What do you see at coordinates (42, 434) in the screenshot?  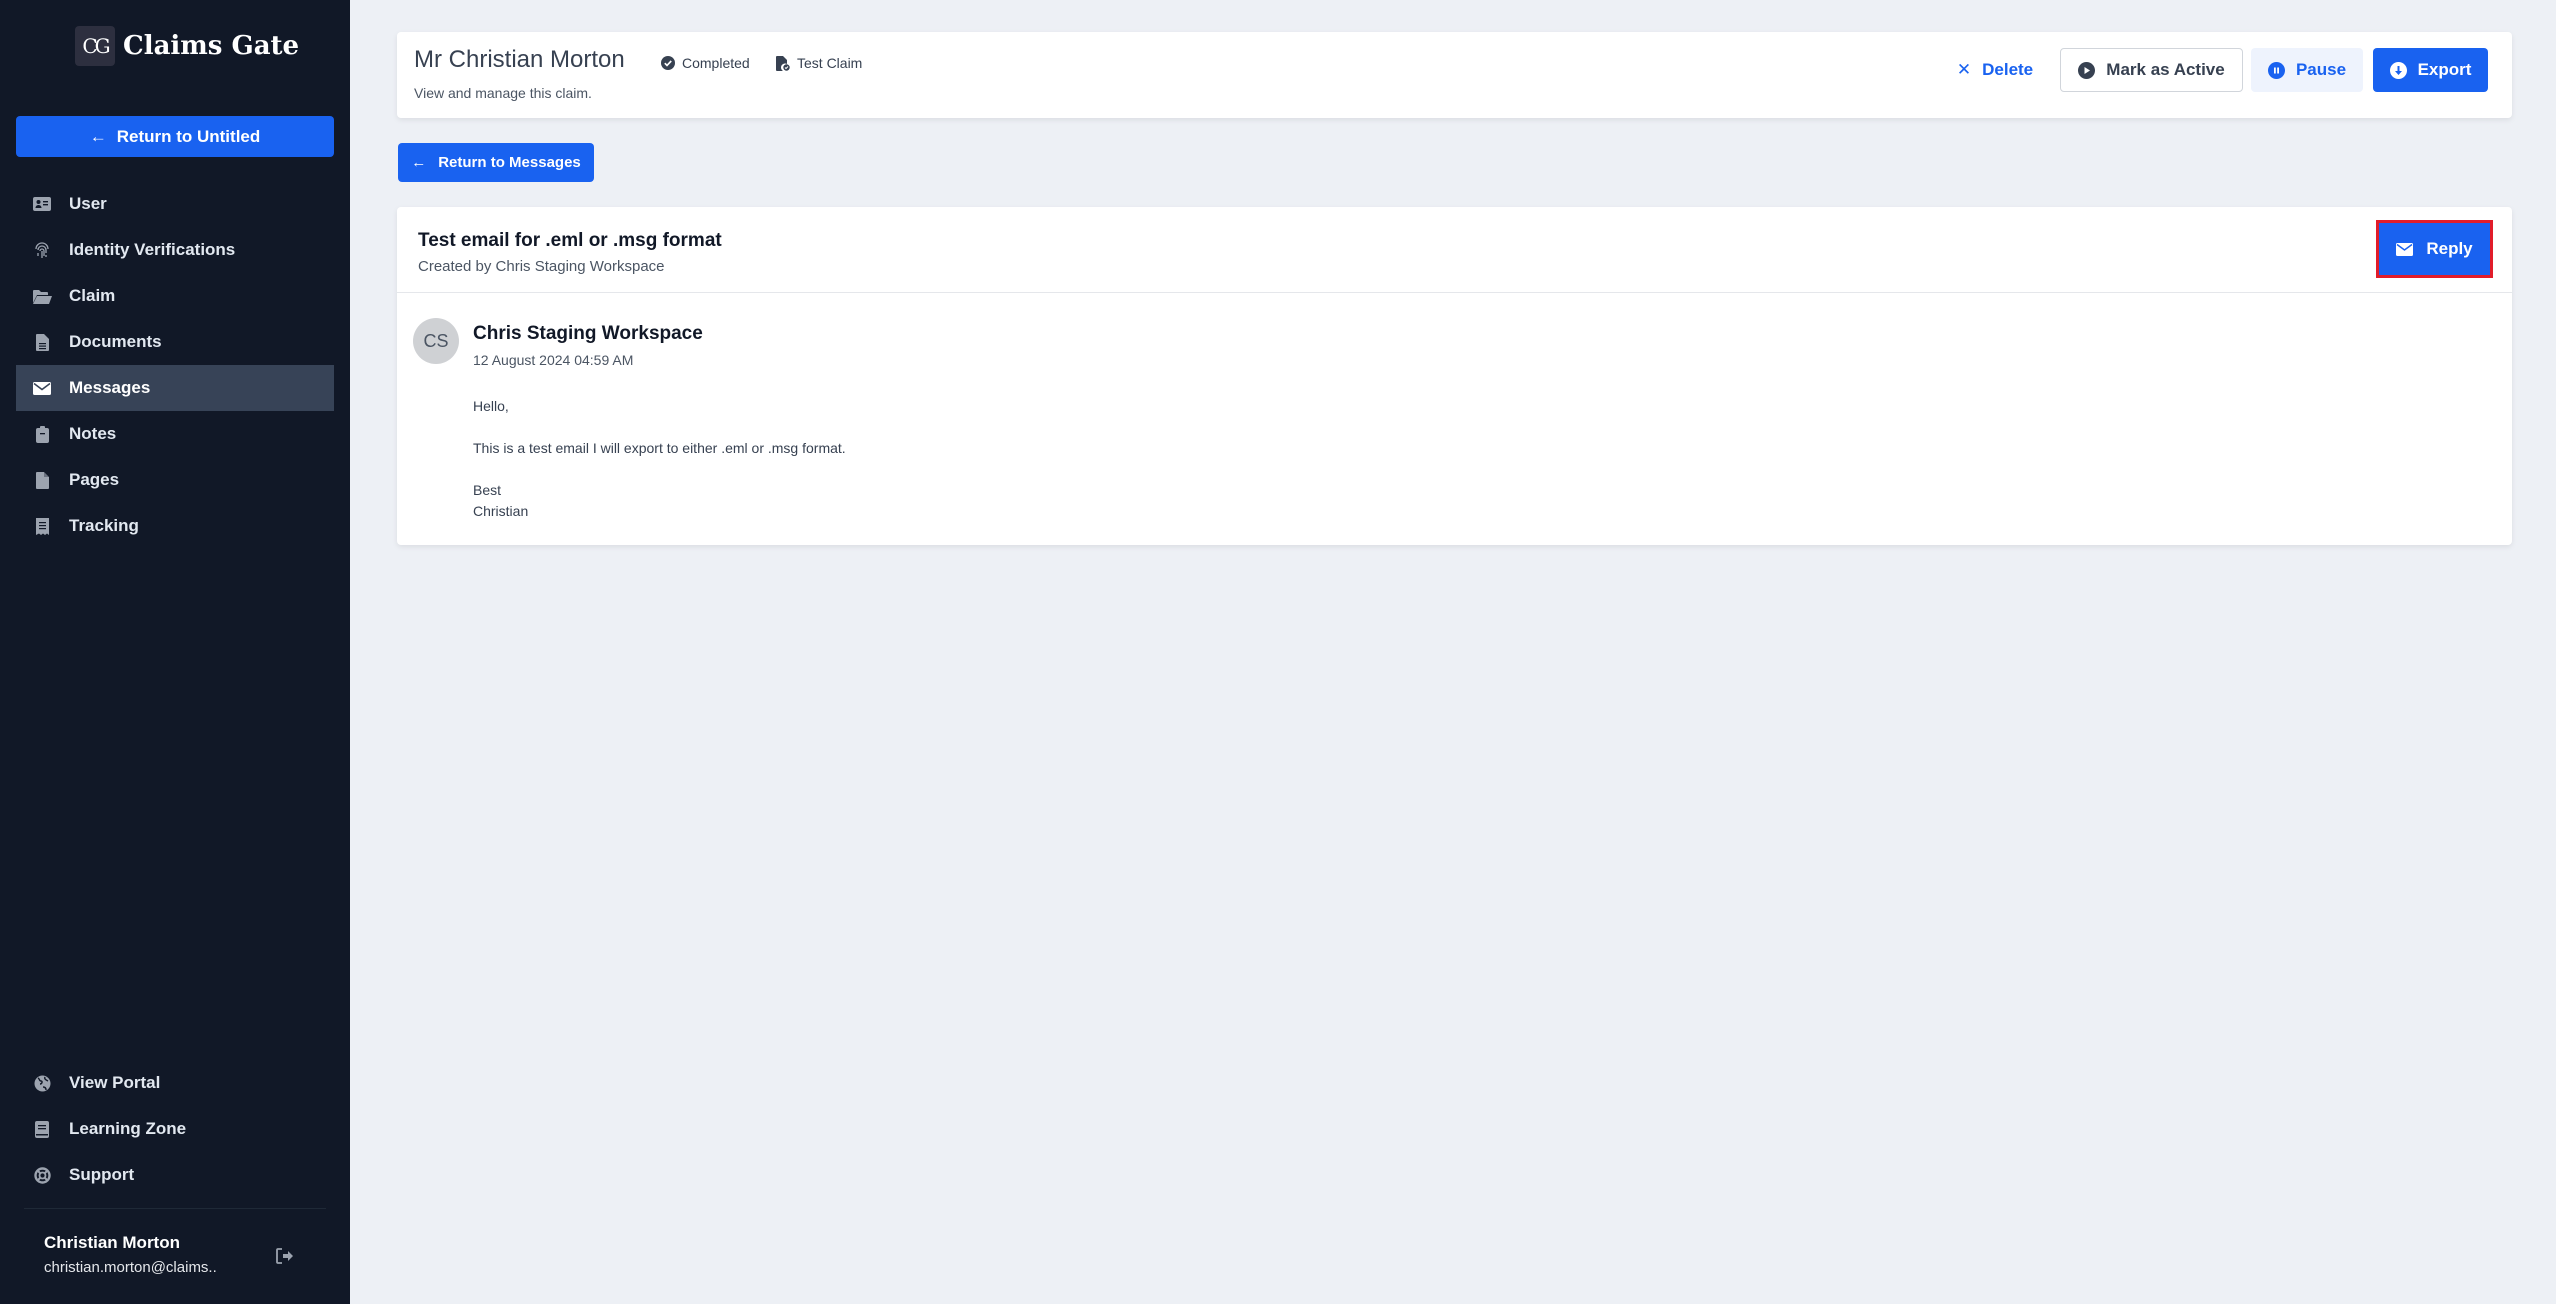 I see `clipboard-icon` at bounding box center [42, 434].